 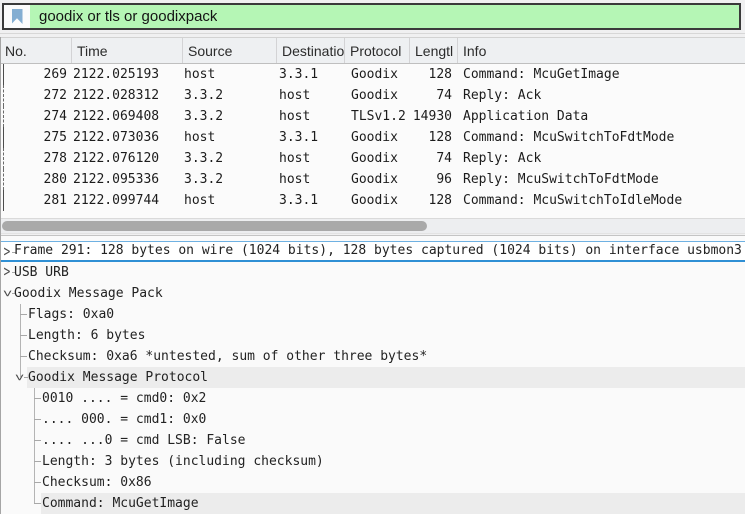 I want to click on column-header-protocol: Protocol, so click(x=377, y=50).